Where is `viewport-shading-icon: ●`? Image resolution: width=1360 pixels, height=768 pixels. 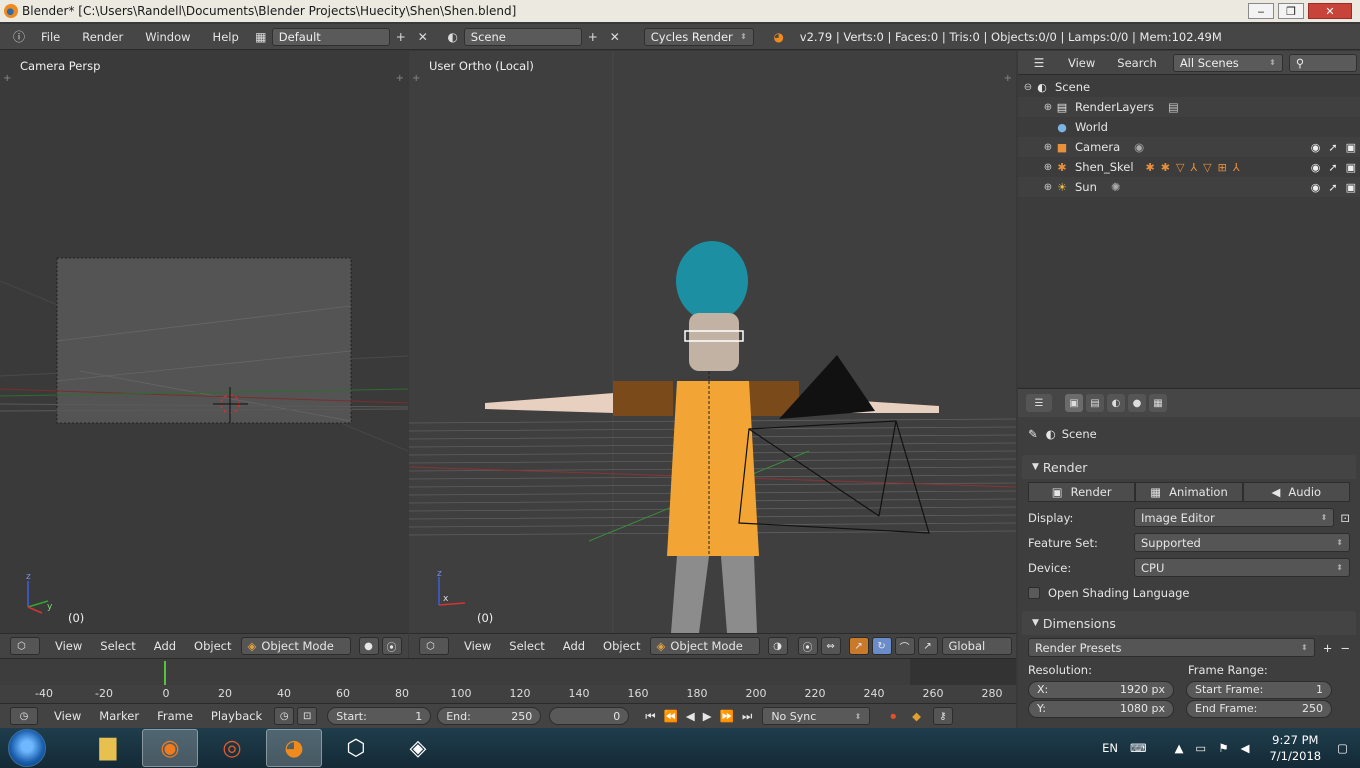
viewport-shading-icon: ● is located at coordinates (368, 646).